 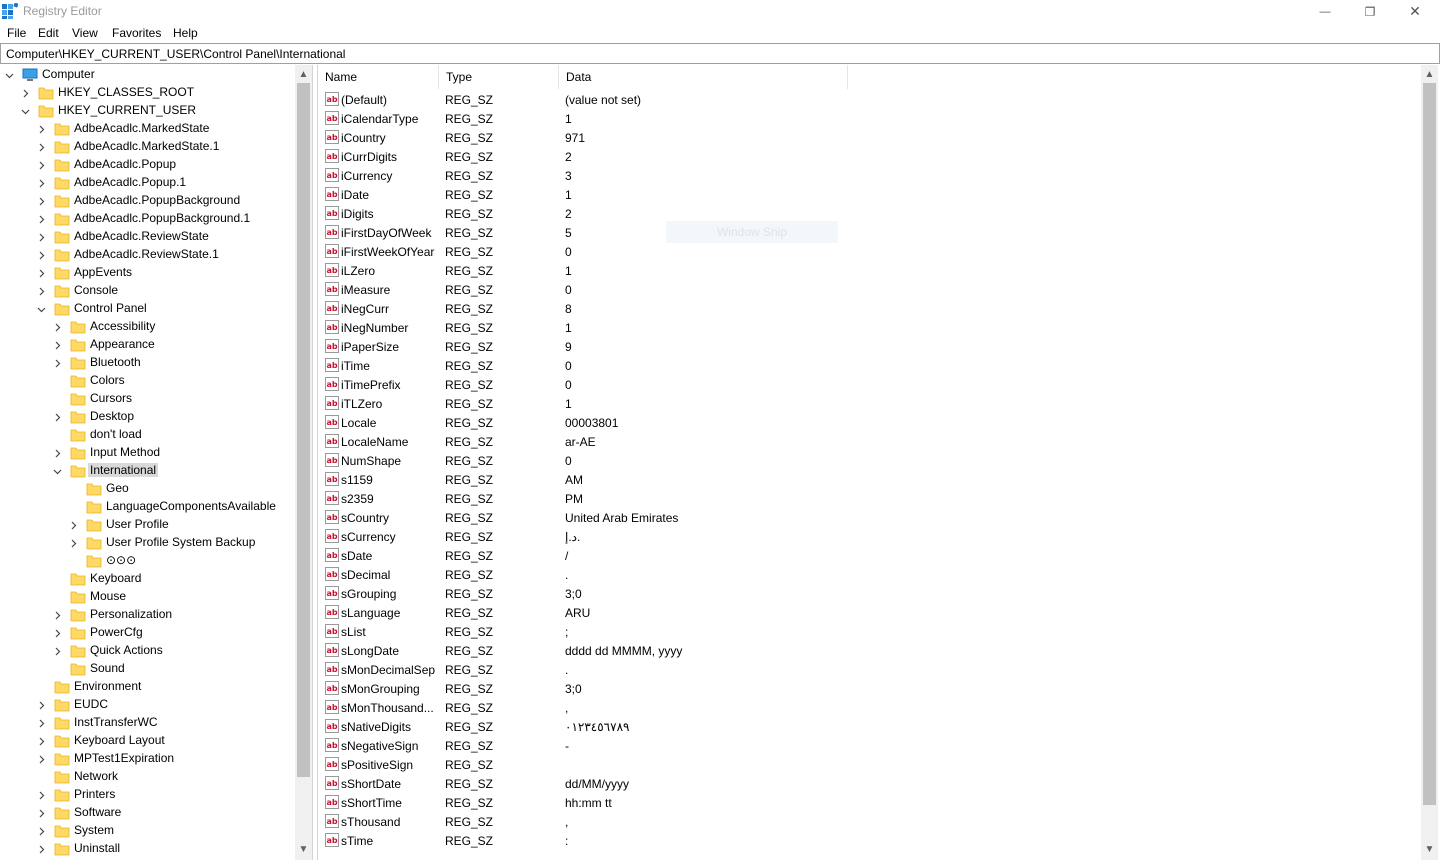 What do you see at coordinates (147, 507) in the screenshot?
I see `tree-node: LanguageComponentsAvailable` at bounding box center [147, 507].